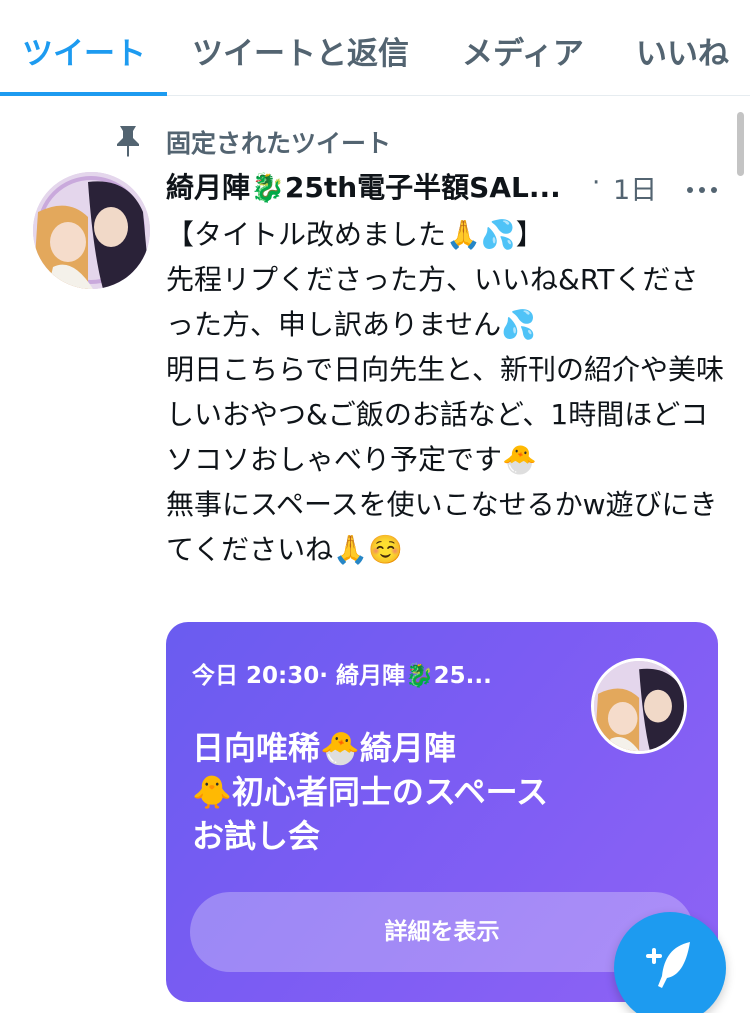 The image size is (750, 1013). I want to click on author-avatar, so click(91, 230).